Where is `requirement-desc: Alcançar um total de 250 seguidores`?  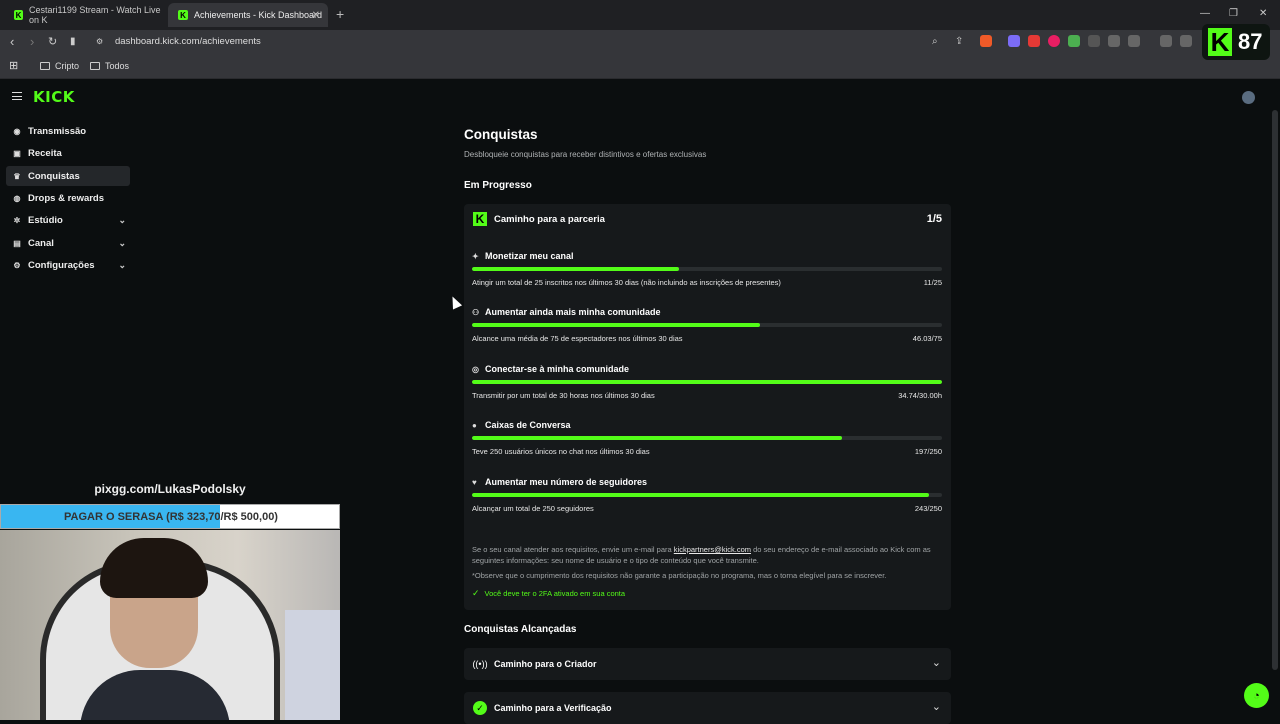 requirement-desc: Alcançar um total de 250 seguidores is located at coordinates (533, 508).